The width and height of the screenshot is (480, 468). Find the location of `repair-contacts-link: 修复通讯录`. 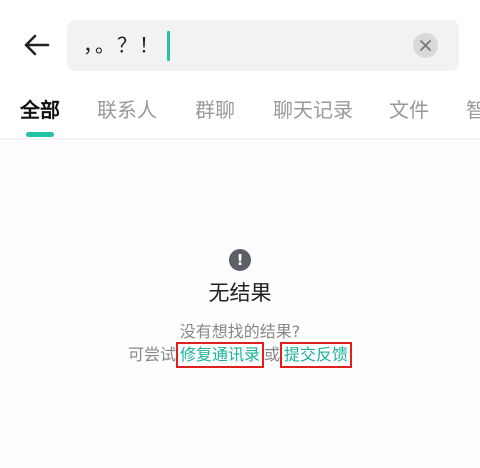

repair-contacts-link: 修复通讯录 is located at coordinates (219, 355).